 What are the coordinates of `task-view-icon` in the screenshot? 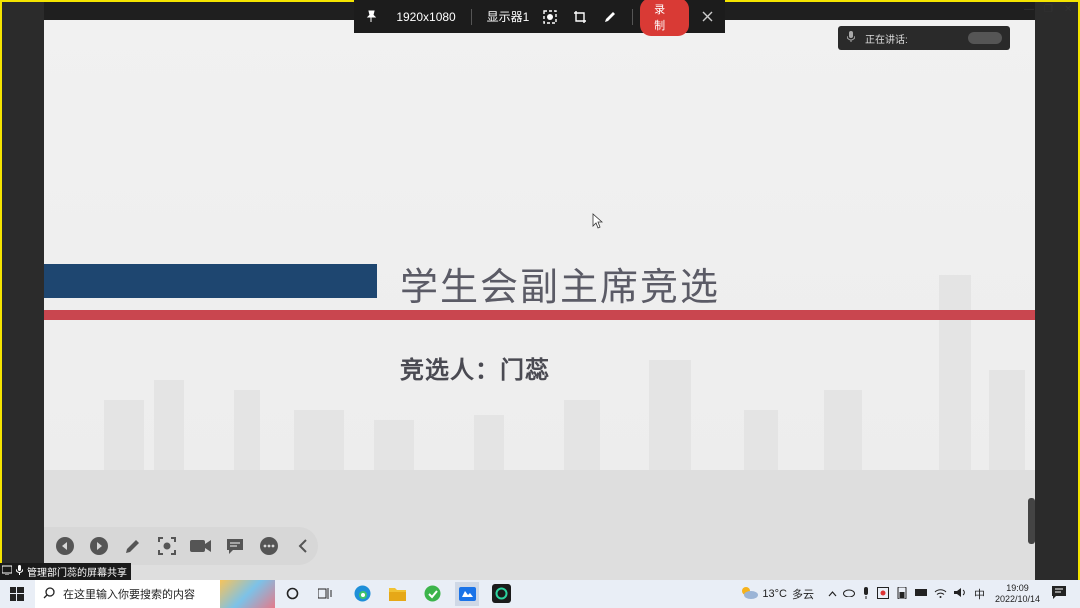 It's located at (324, 596).